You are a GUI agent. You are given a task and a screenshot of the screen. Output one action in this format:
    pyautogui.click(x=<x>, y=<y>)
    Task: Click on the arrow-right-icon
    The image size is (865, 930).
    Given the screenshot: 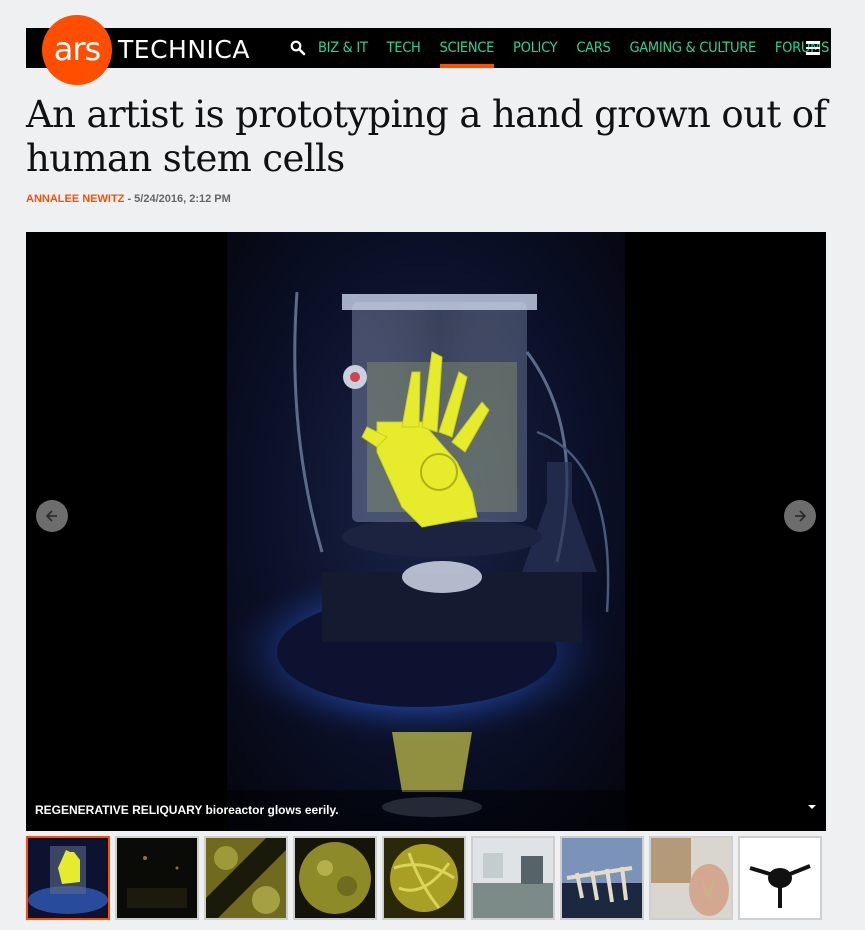 What is the action you would take?
    pyautogui.click(x=801, y=516)
    